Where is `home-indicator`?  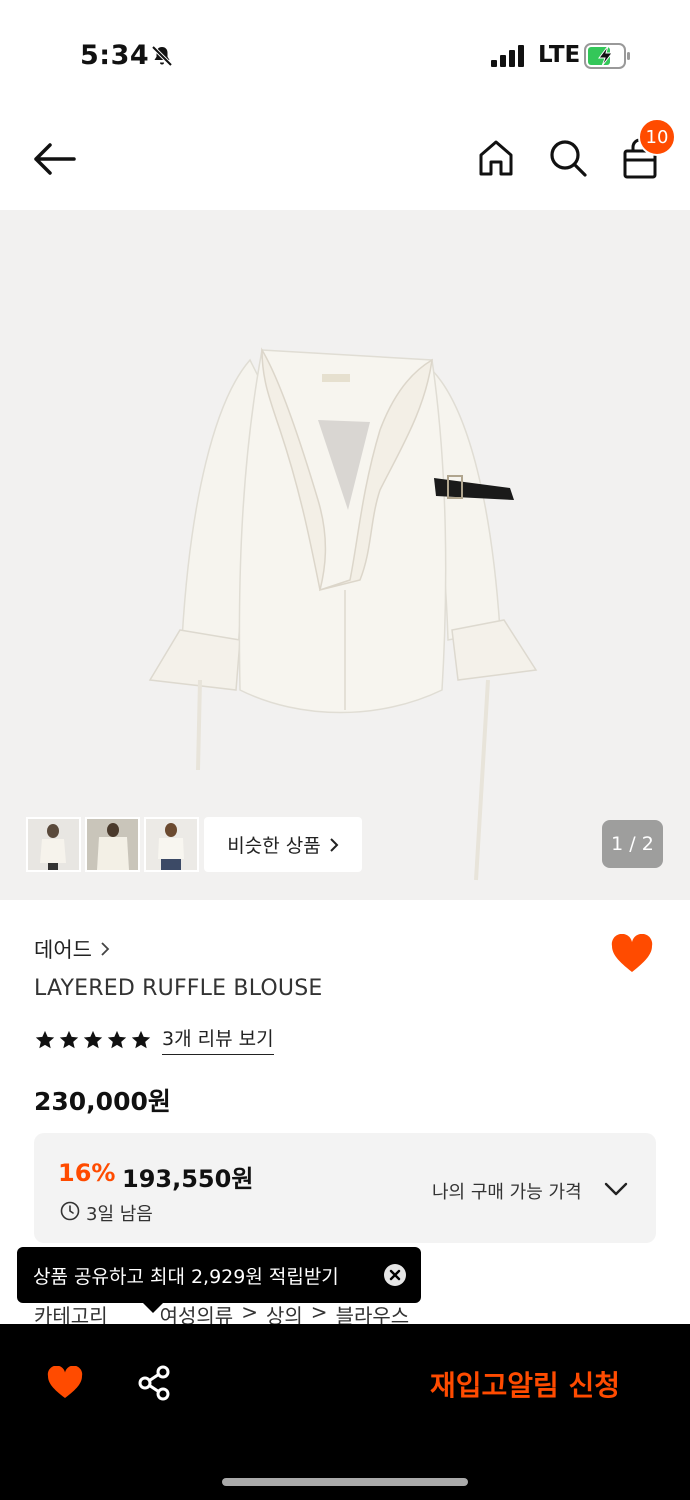 home-indicator is located at coordinates (345, 1482).